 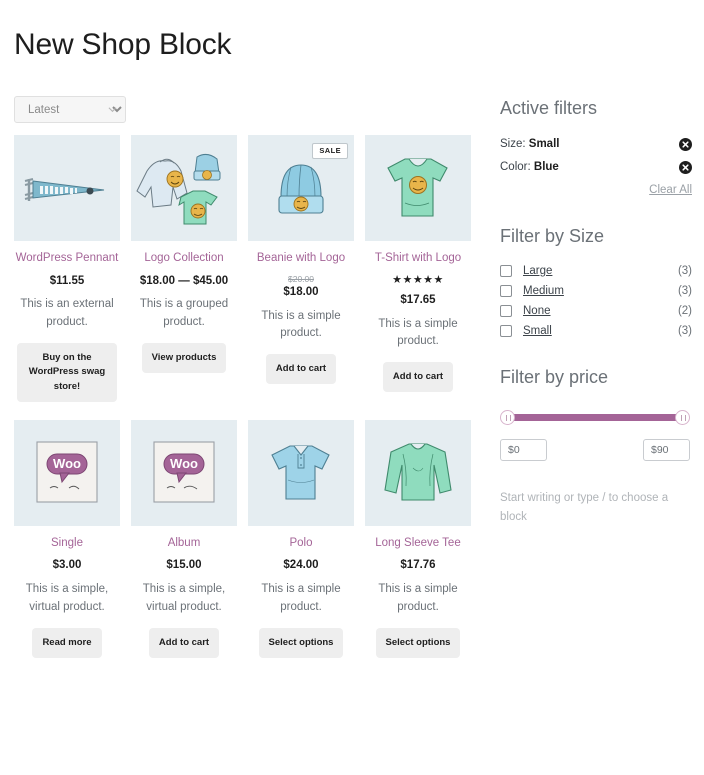 I want to click on price-slider-min-handle, so click(x=507, y=417).